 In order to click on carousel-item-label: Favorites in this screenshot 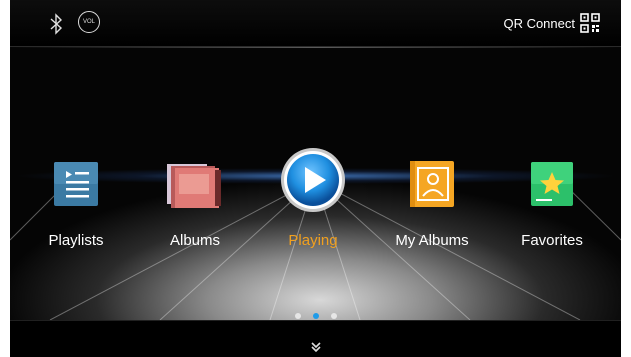, I will do `click(552, 240)`.